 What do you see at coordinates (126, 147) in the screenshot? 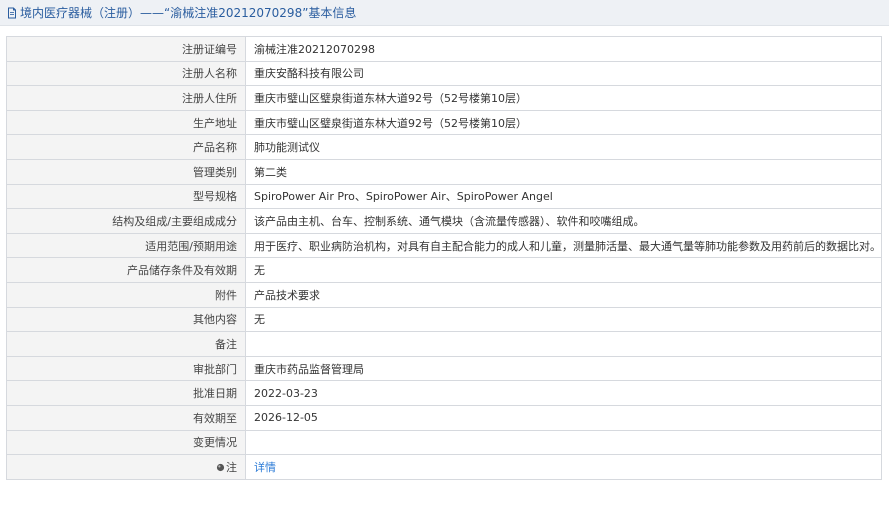
I see `row-label: 产品名称` at bounding box center [126, 147].